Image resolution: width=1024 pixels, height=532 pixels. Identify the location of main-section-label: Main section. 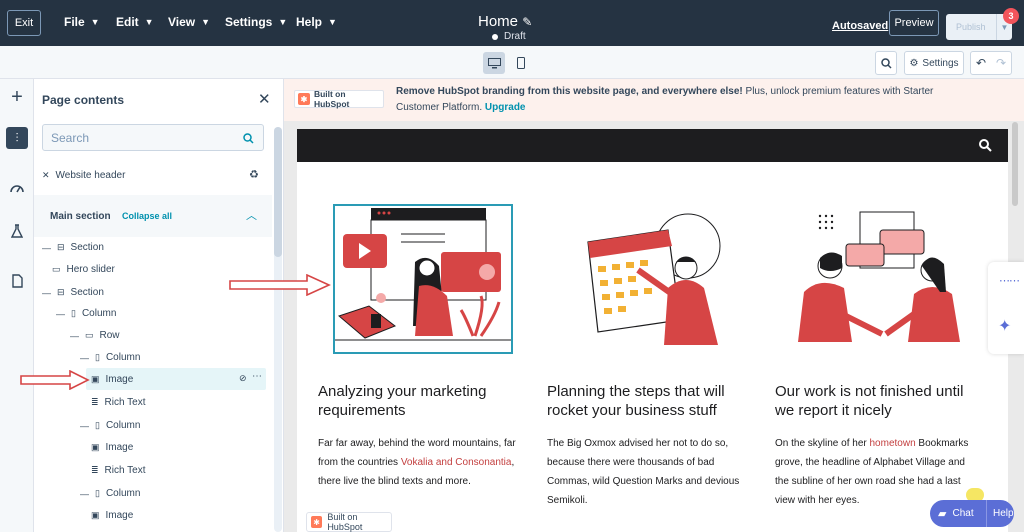
(80, 216).